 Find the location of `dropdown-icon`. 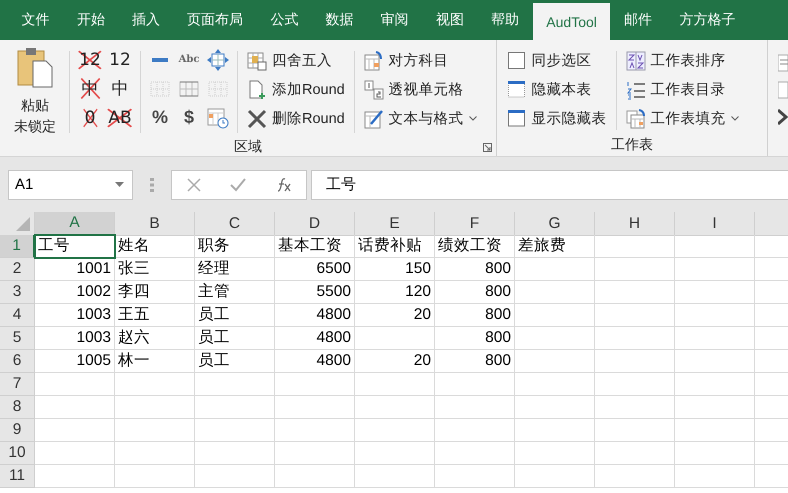

dropdown-icon is located at coordinates (119, 184).